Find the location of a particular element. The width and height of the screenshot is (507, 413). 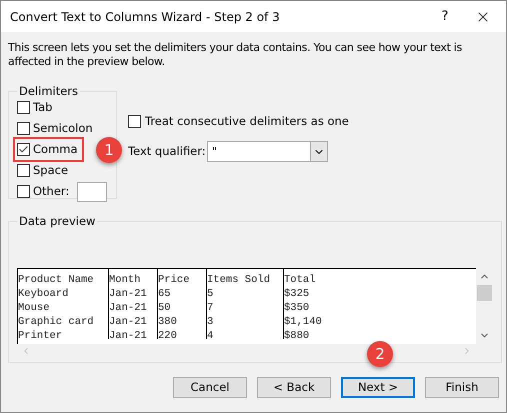

group-title: Delimiters is located at coordinates (49, 91).